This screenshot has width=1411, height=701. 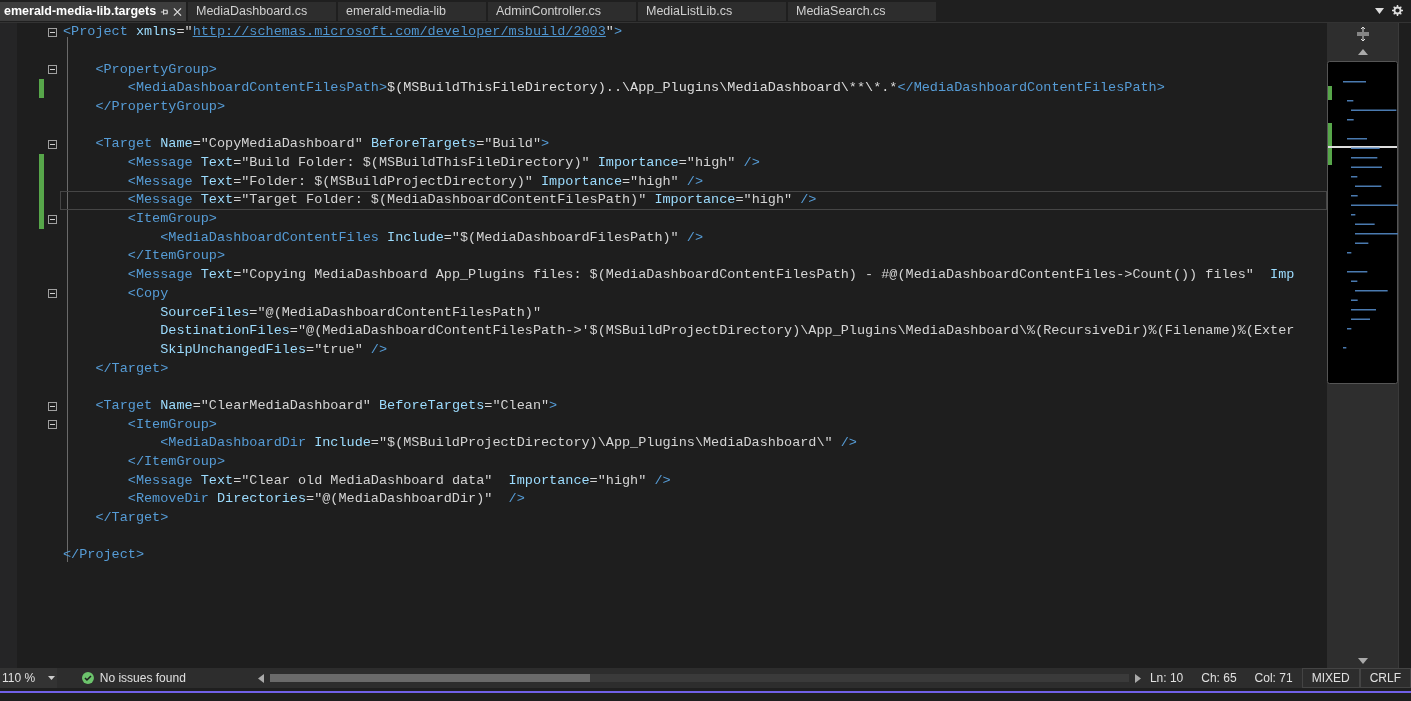 I want to click on cursor-position: Ch: 65, so click(x=1219, y=678).